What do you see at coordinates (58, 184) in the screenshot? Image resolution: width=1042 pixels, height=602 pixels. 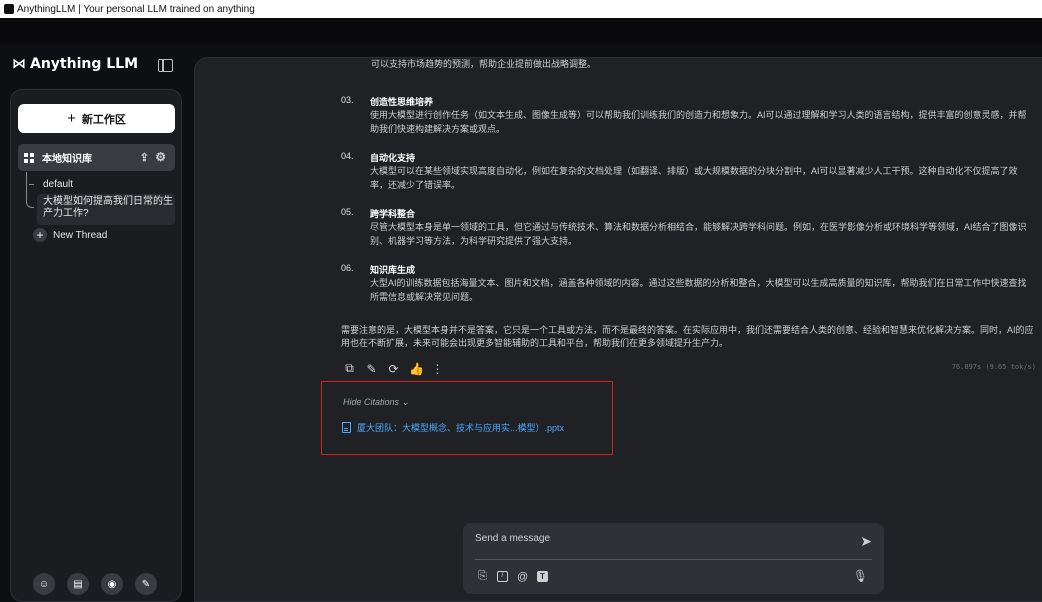 I see `thread-item-default: default` at bounding box center [58, 184].